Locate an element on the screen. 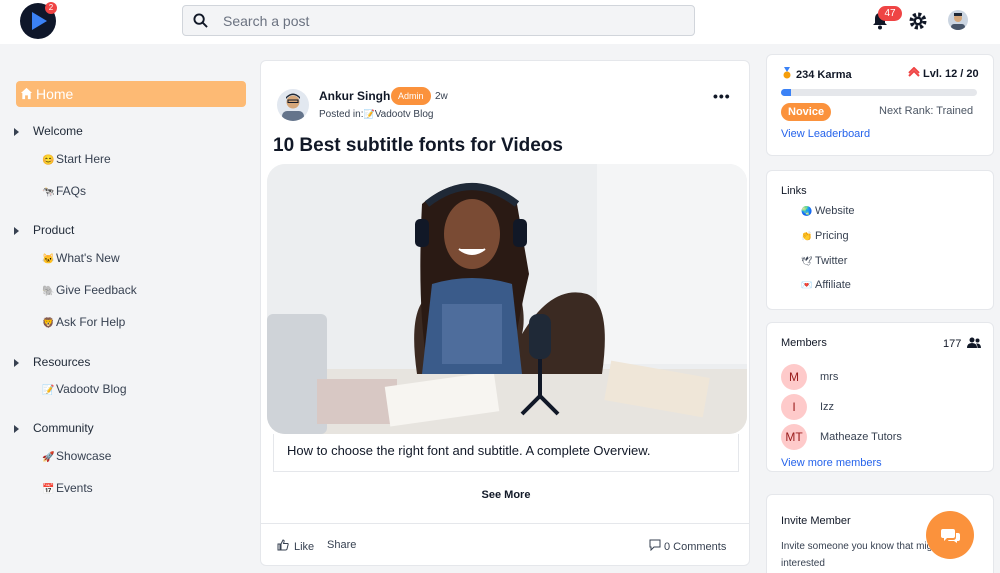 The height and width of the screenshot is (573, 1000). rocket-icon: 🚀 is located at coordinates (48, 457).